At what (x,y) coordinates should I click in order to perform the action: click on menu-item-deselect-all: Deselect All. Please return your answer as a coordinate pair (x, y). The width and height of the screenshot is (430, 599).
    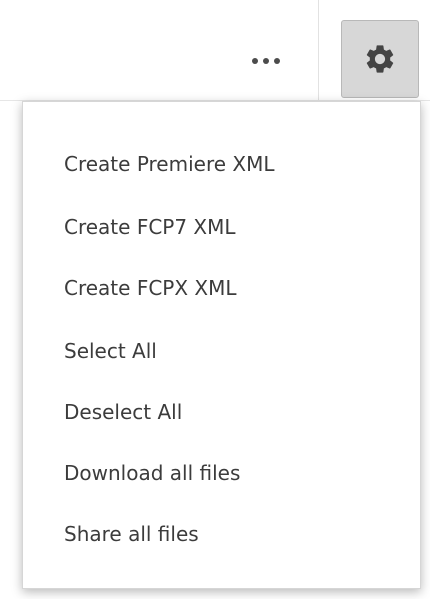
    Looking at the image, I should click on (221, 412).